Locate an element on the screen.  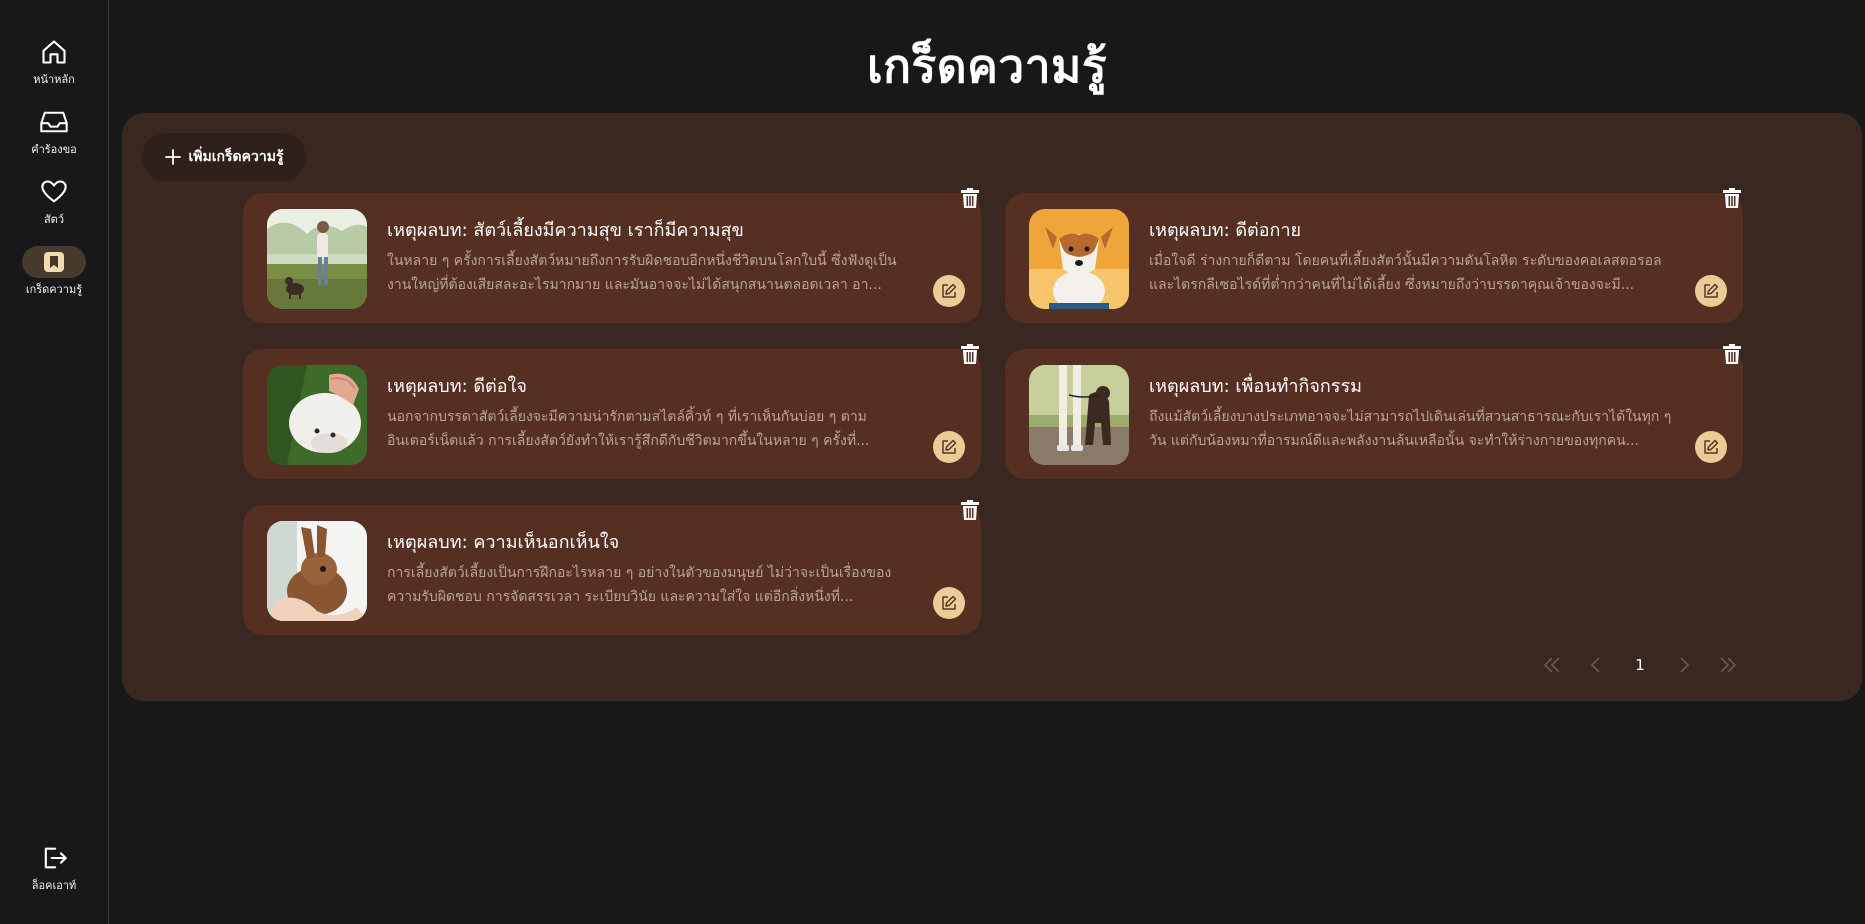
card-title: เหตุผลบท: ความเห็นอกเห็นใจ is located at coordinates (503, 542).